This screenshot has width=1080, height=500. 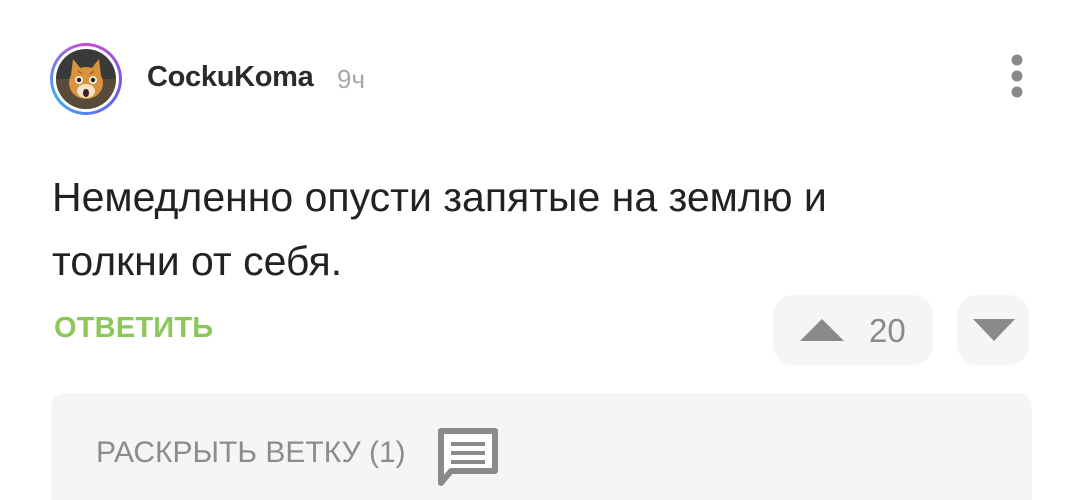 I want to click on avatar, so click(x=86, y=79).